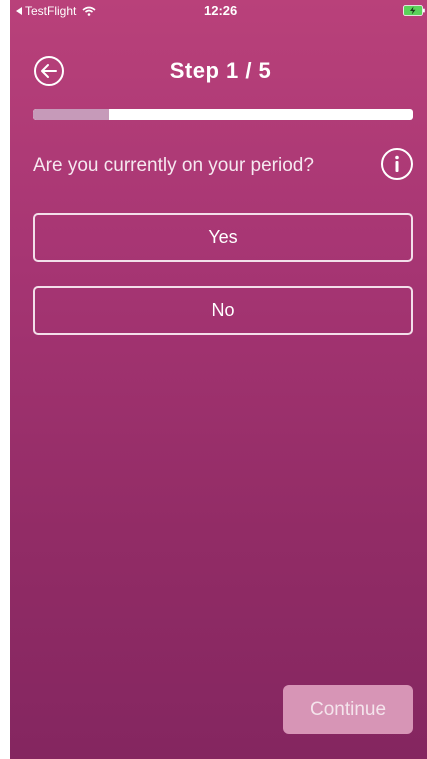 This screenshot has width=427, height=759. I want to click on option-no-button: No, so click(223, 310).